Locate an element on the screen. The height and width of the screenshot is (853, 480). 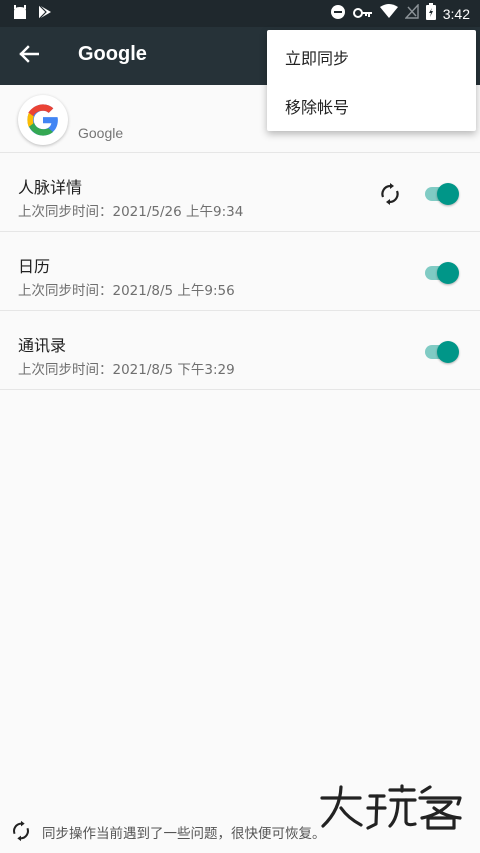
menu-item-sync-now: 立即同步 is located at coordinates (371, 57).